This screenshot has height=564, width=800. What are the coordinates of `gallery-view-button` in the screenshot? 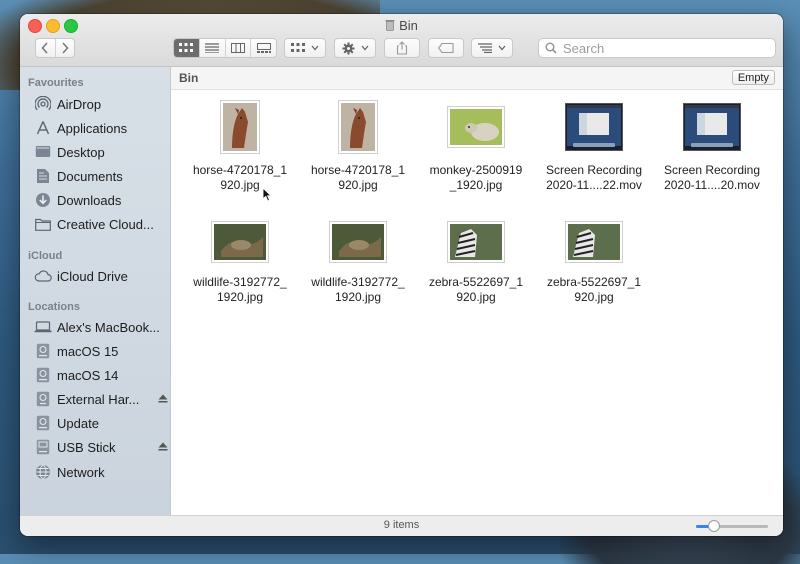 It's located at (263, 48).